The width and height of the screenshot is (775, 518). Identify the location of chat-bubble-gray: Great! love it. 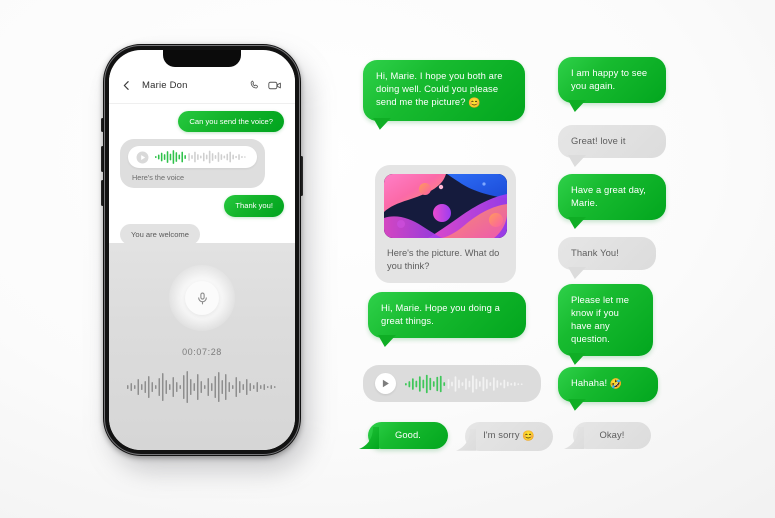
(612, 141).